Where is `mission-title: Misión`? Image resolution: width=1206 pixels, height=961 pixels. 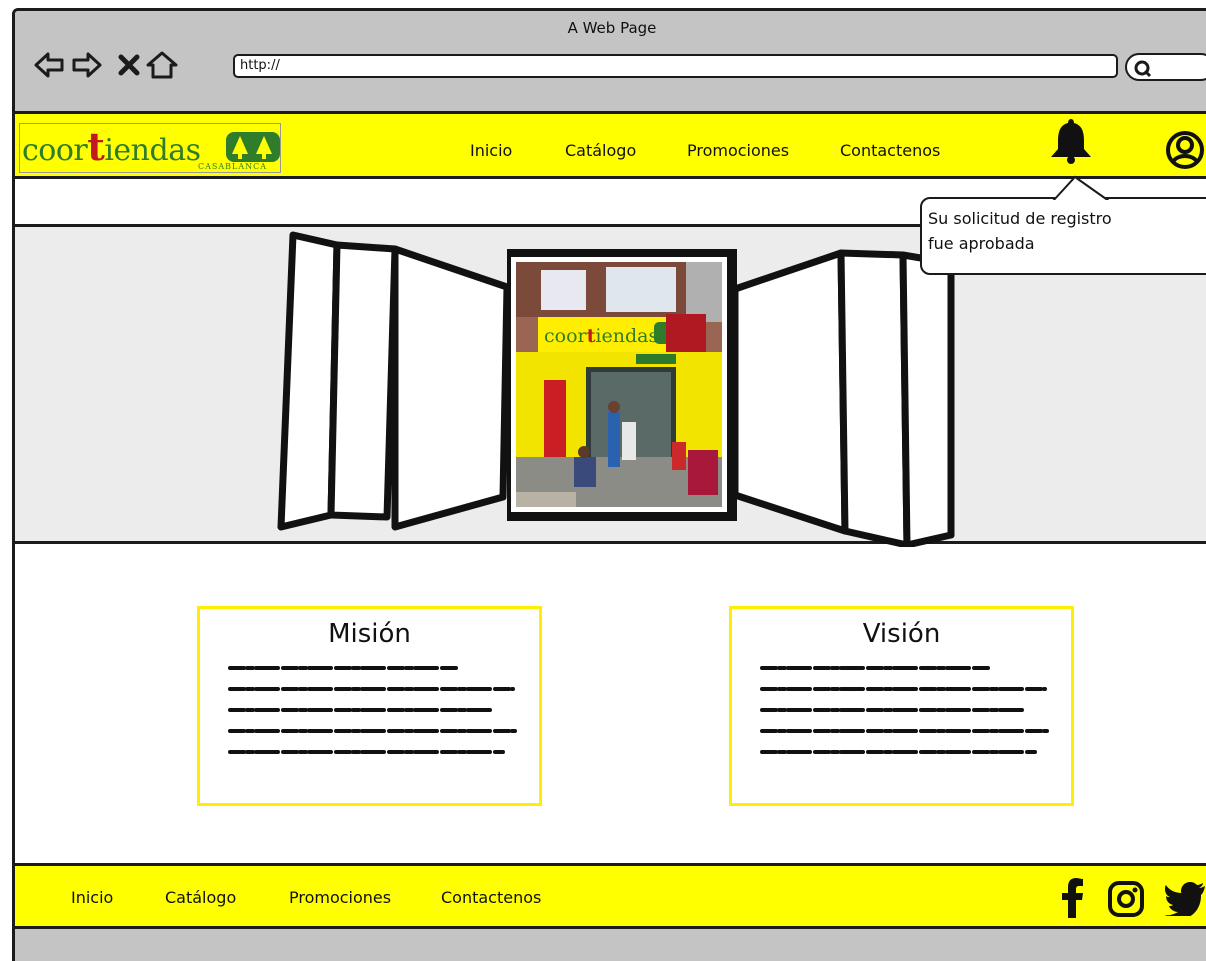 mission-title: Misión is located at coordinates (369, 634).